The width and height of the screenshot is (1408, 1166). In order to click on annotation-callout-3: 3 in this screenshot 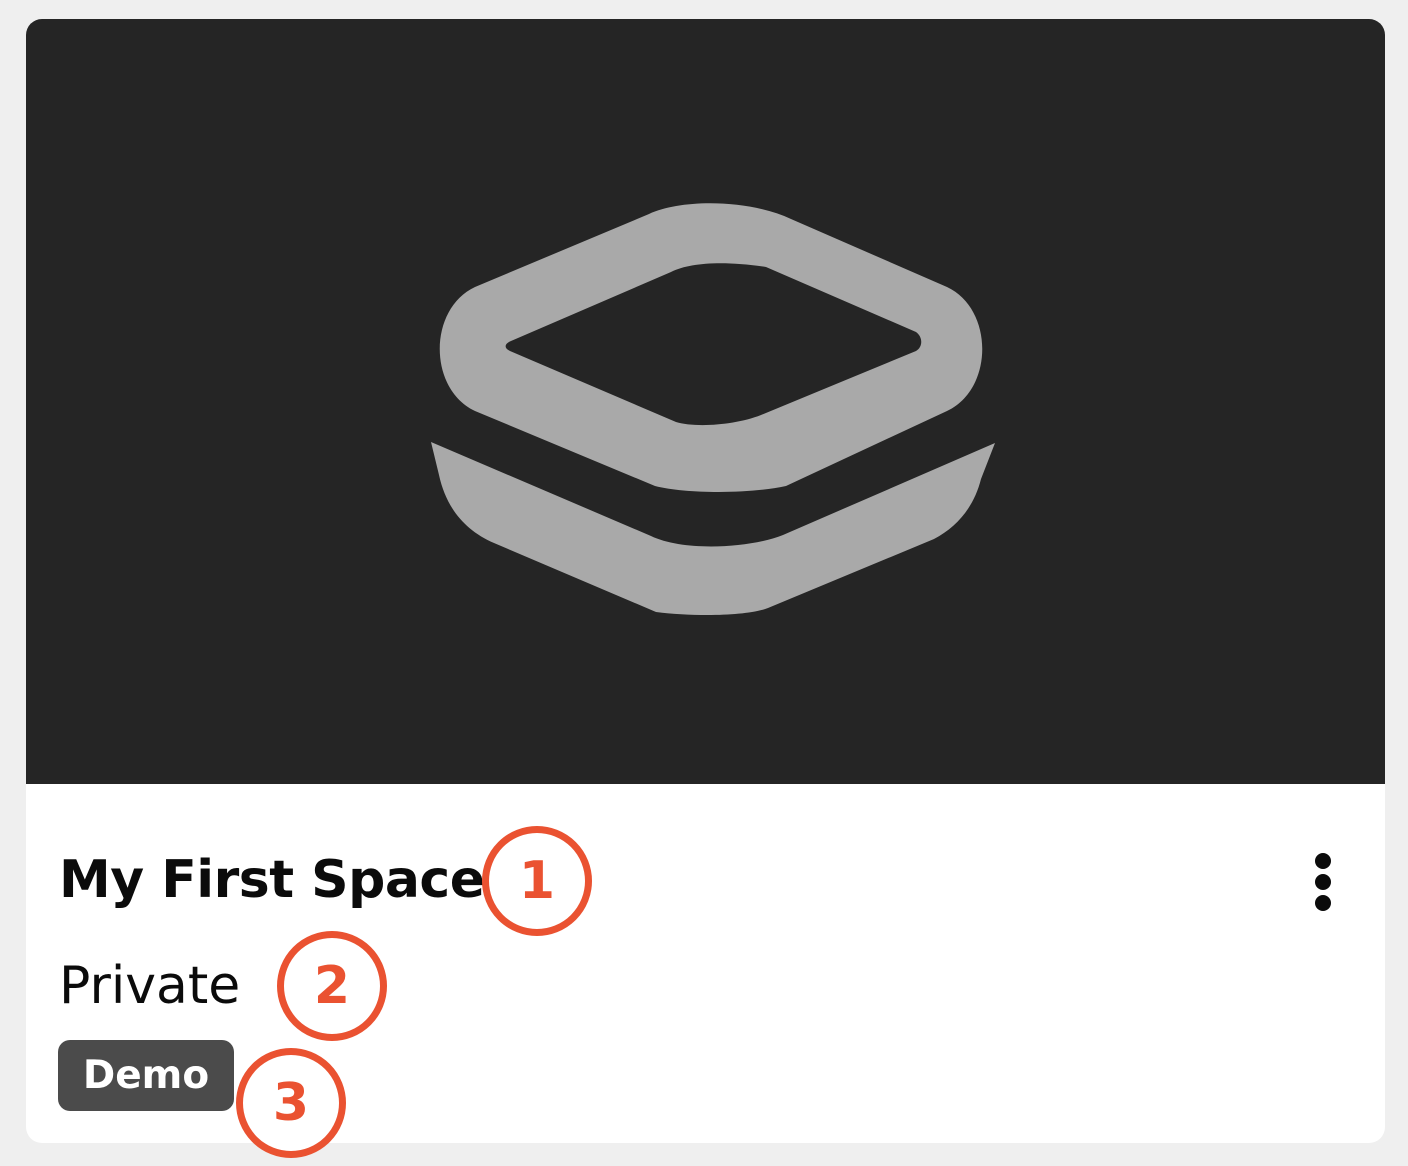, I will do `click(291, 1103)`.